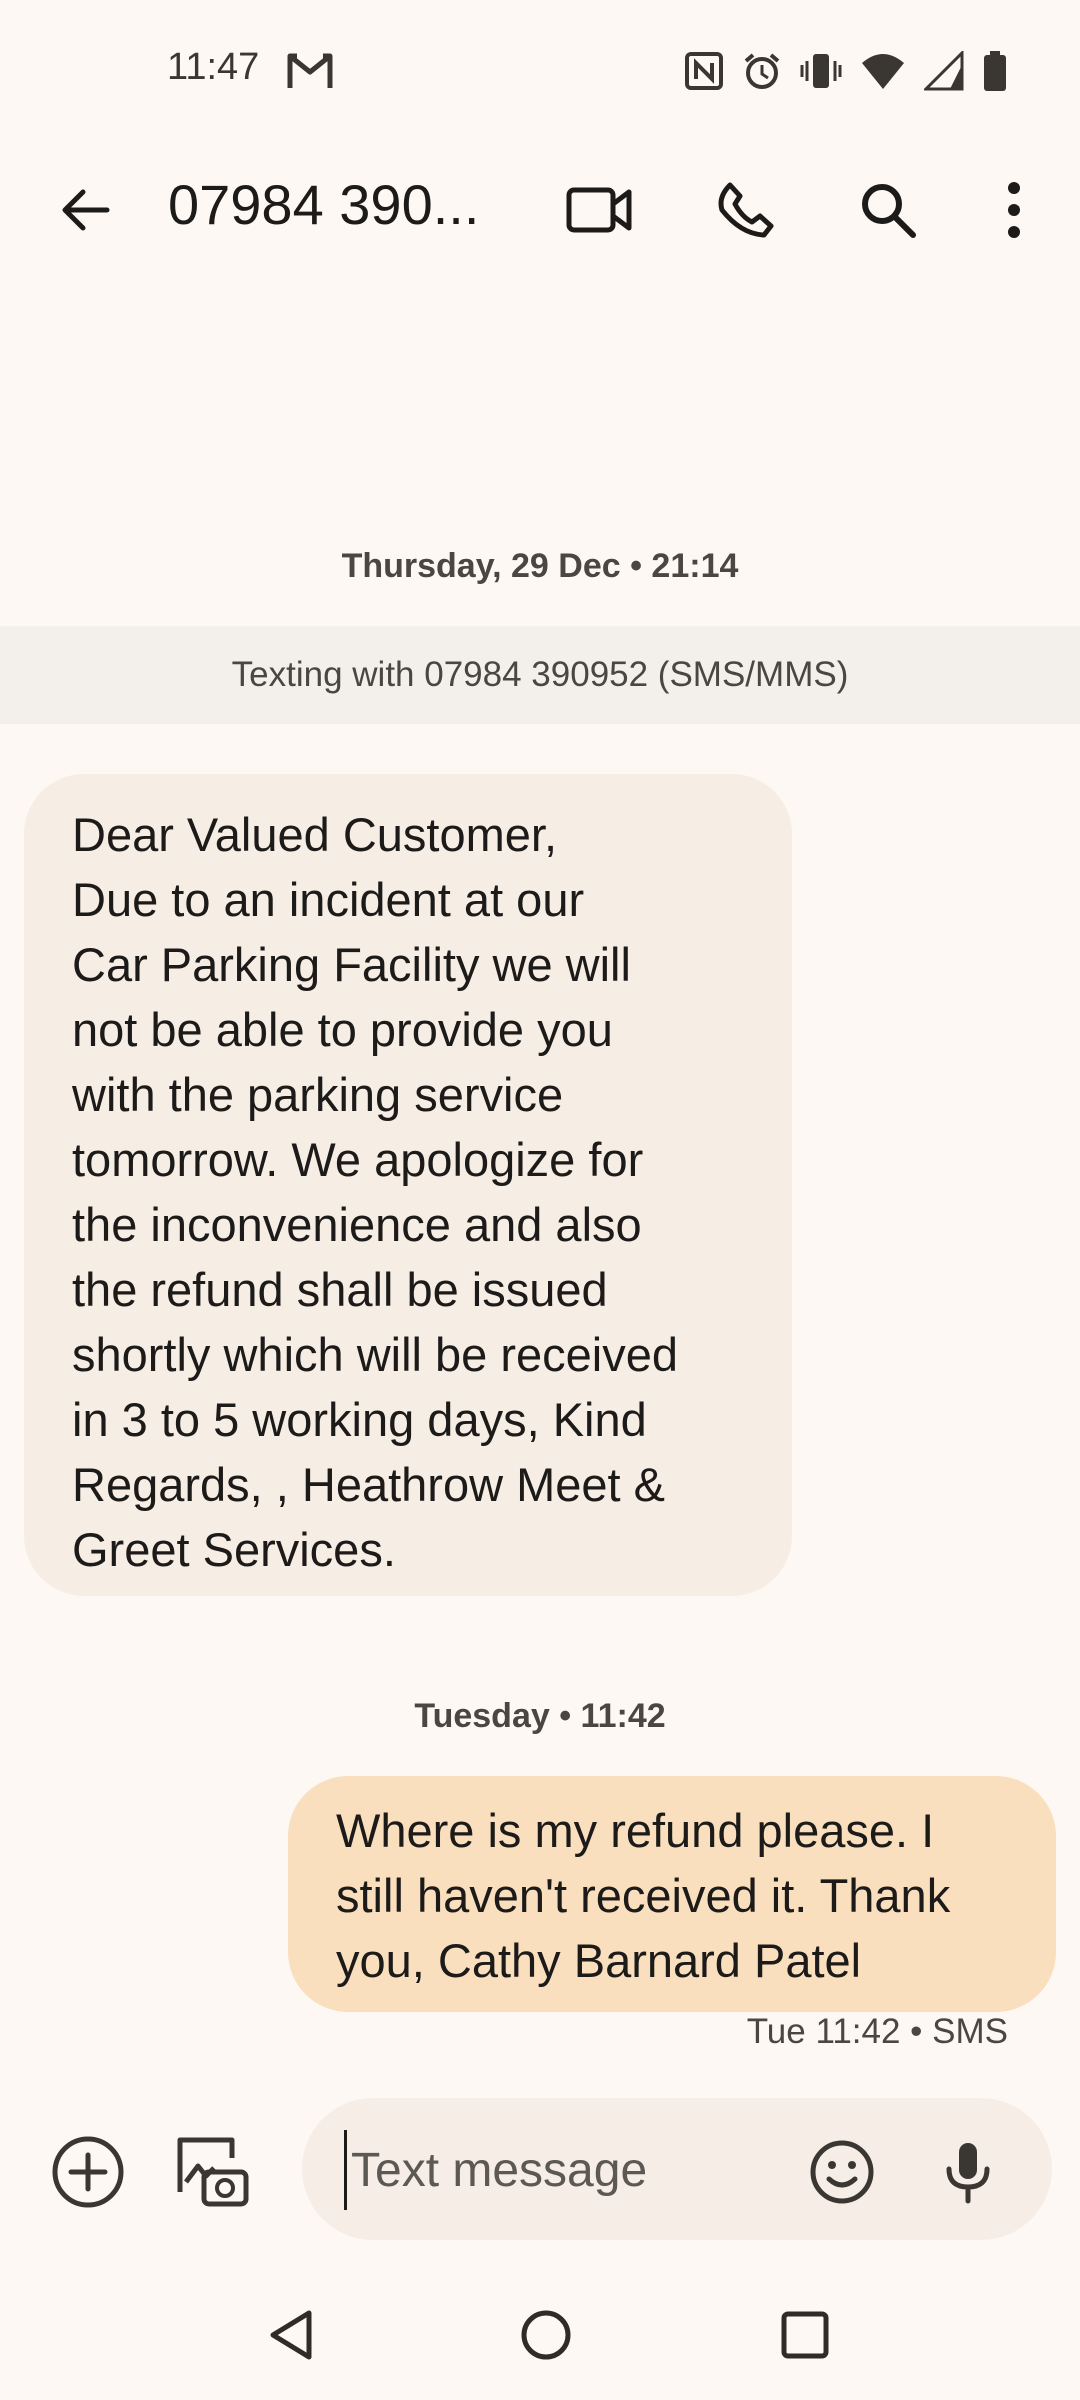  I want to click on phone-icon, so click(746, 210).